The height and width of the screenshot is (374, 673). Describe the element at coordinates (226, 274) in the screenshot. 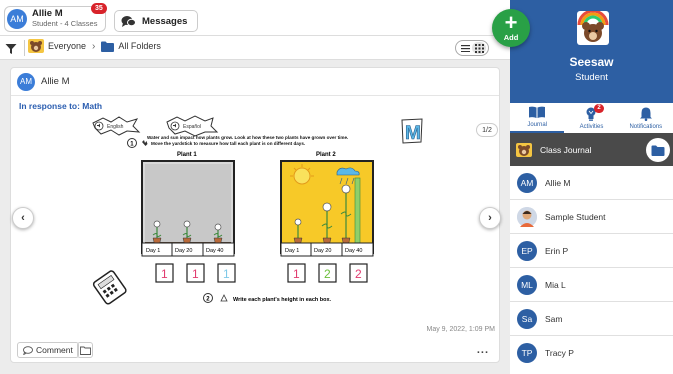

I see `plant1-answer3: 1` at that location.